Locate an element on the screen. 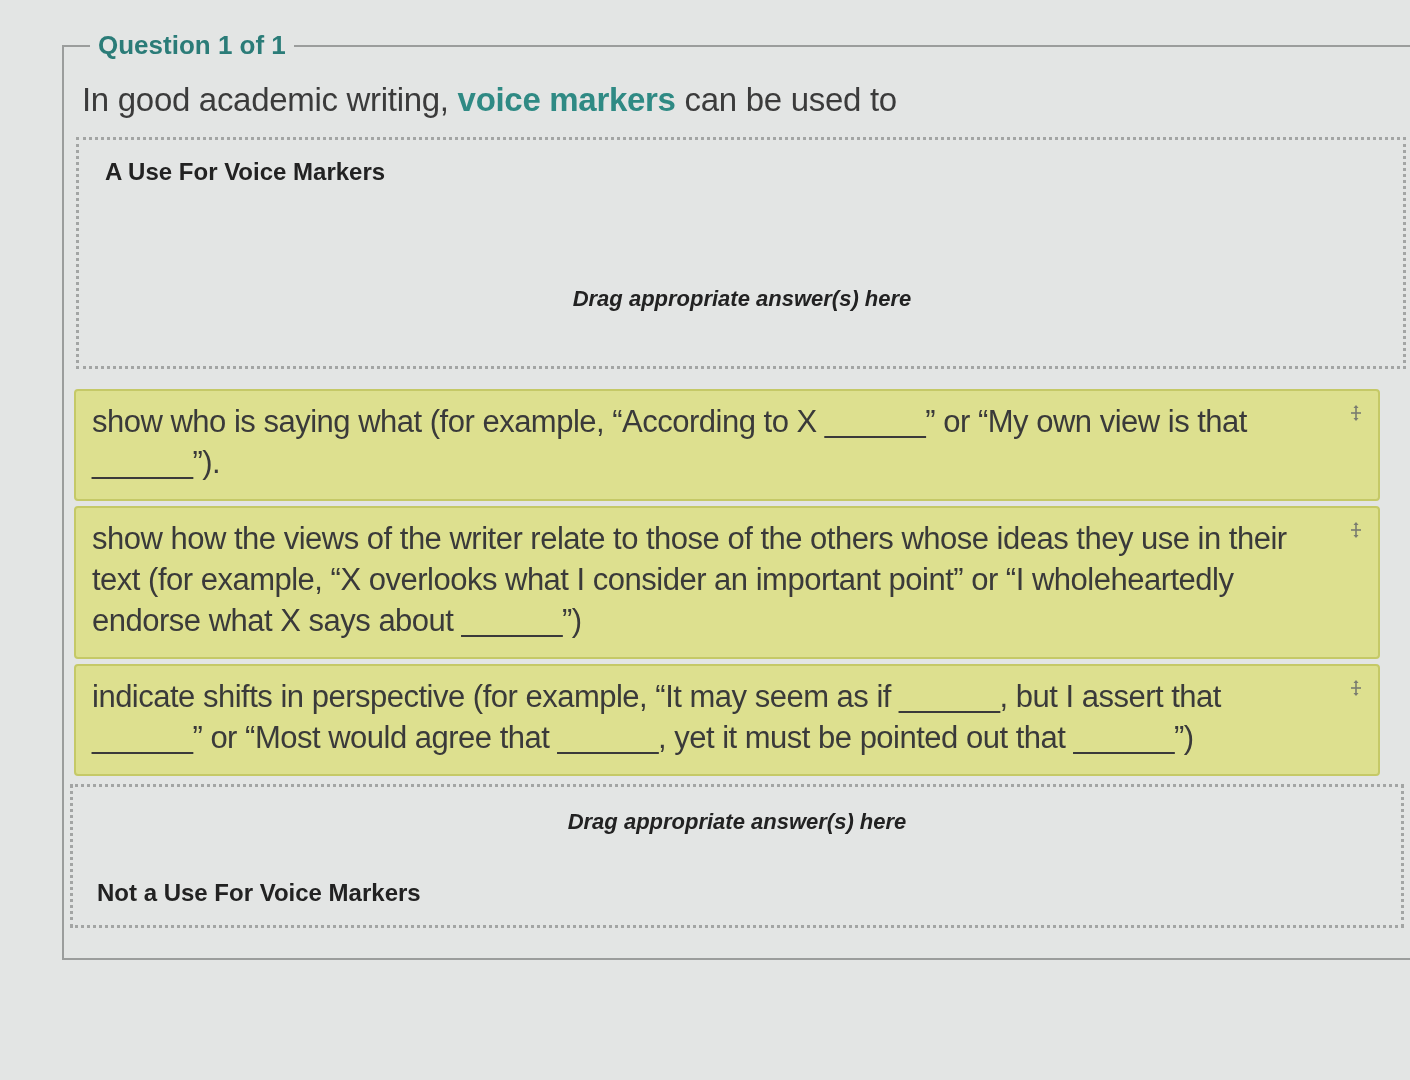 The image size is (1410, 1080). zone-label: Not a Use For Voice Markers is located at coordinates (259, 893).